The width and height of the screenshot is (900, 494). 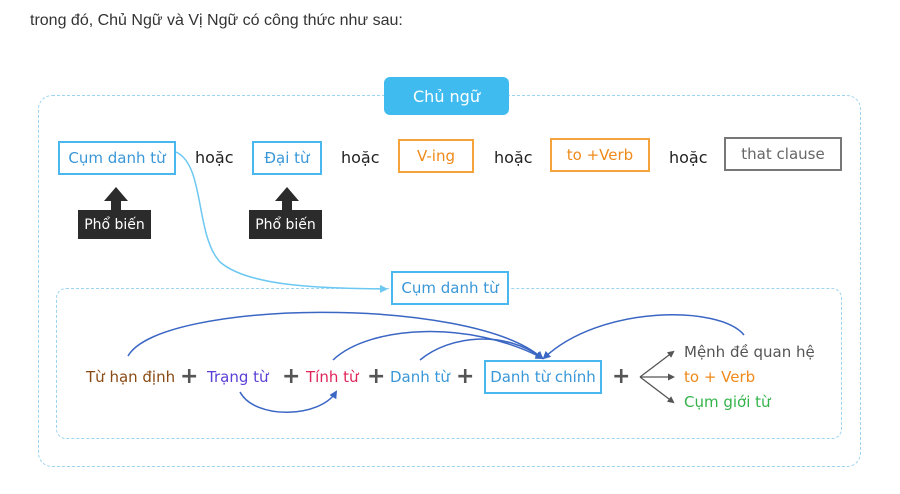 What do you see at coordinates (436, 156) in the screenshot?
I see `option-v-ing: V-ing` at bounding box center [436, 156].